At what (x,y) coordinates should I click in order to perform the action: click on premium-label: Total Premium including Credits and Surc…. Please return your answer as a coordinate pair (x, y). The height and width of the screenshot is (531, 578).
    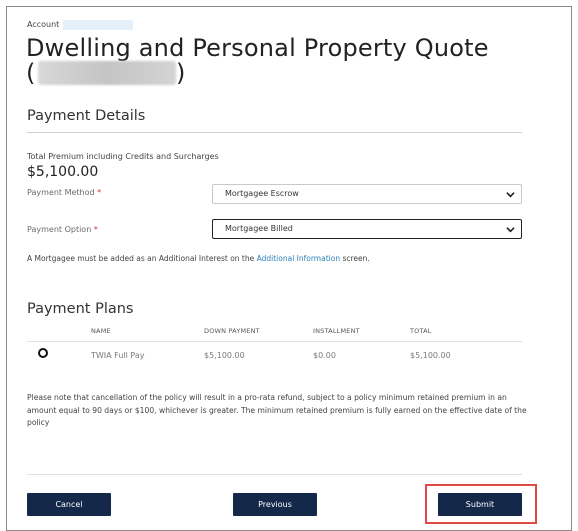
    Looking at the image, I should click on (123, 156).